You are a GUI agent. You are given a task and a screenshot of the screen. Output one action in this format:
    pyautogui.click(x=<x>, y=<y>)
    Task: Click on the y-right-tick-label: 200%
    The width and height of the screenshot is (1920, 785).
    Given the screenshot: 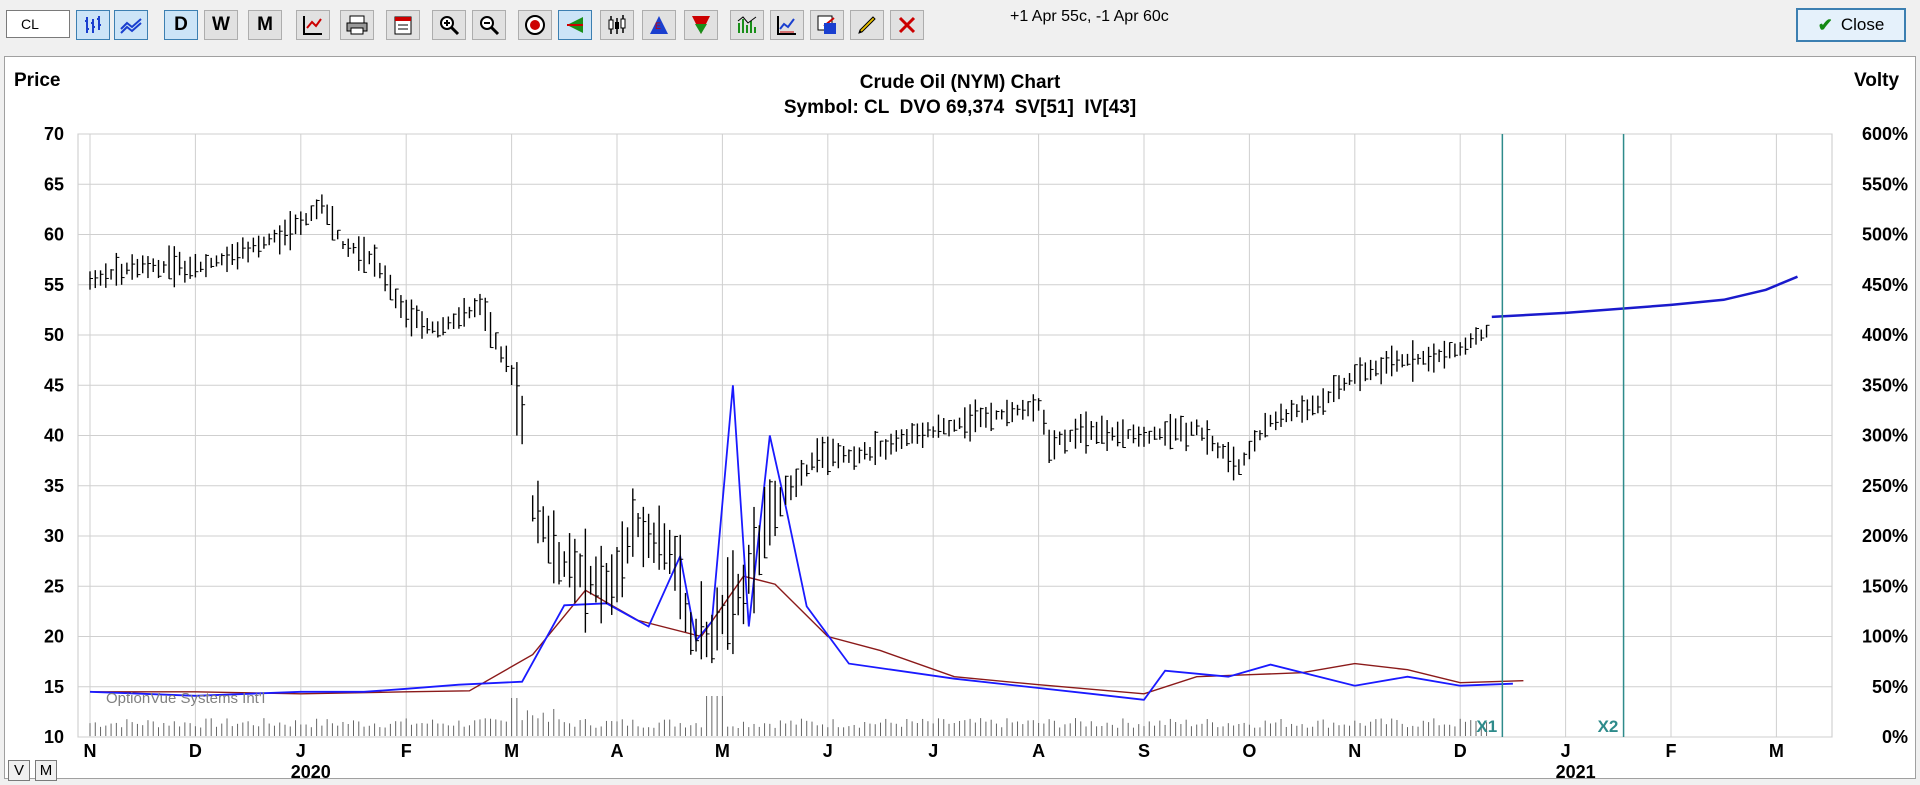 What is the action you would take?
    pyautogui.click(x=1885, y=536)
    